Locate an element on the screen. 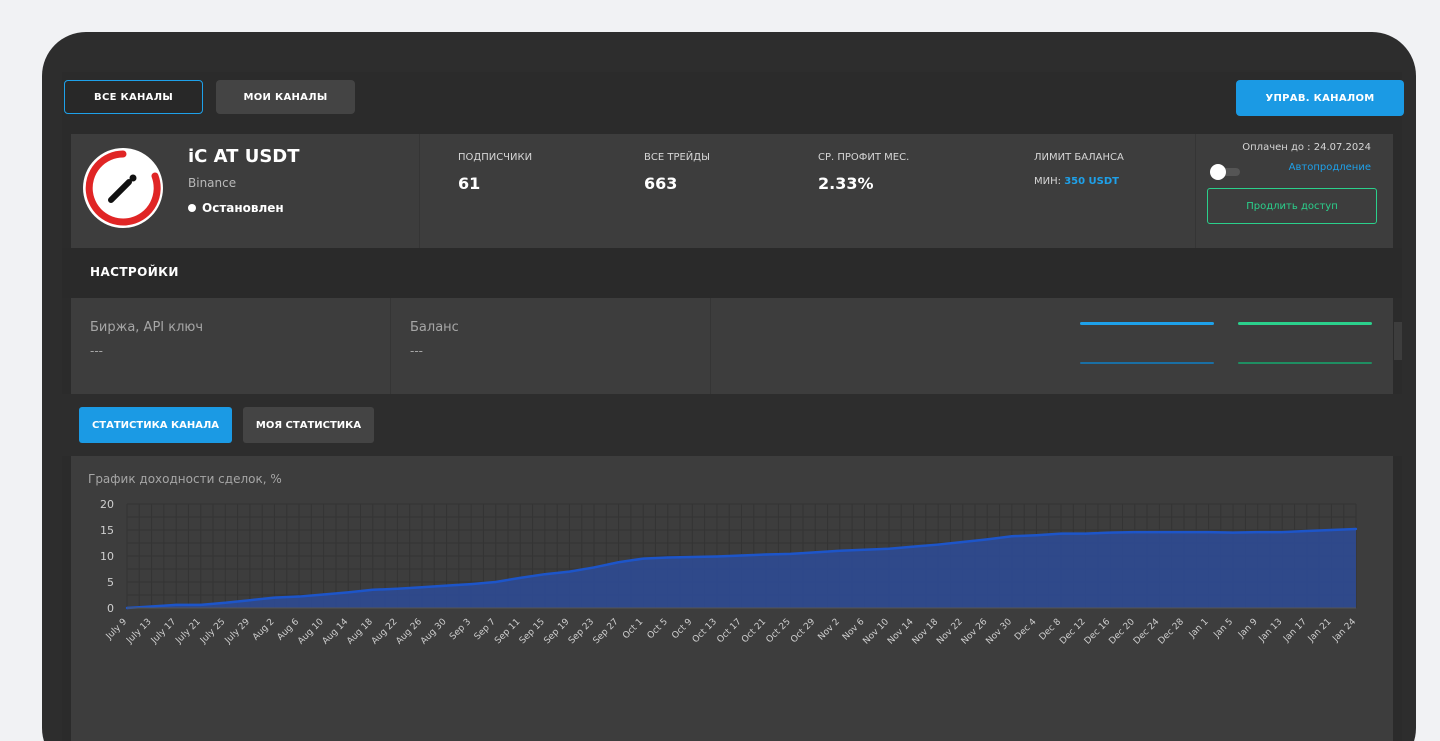 The height and width of the screenshot is (741, 1440). exchange-api-label: Биржа, API ключ is located at coordinates (147, 327).